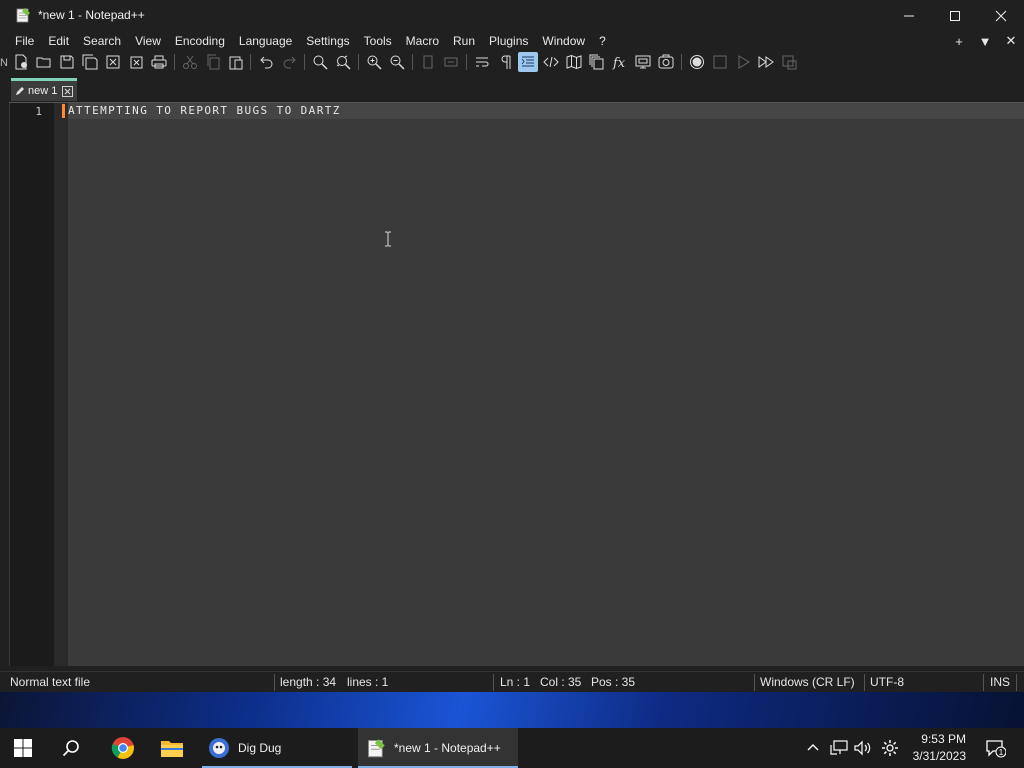 The width and height of the screenshot is (1024, 768). I want to click on indent-guide-button, so click(528, 62).